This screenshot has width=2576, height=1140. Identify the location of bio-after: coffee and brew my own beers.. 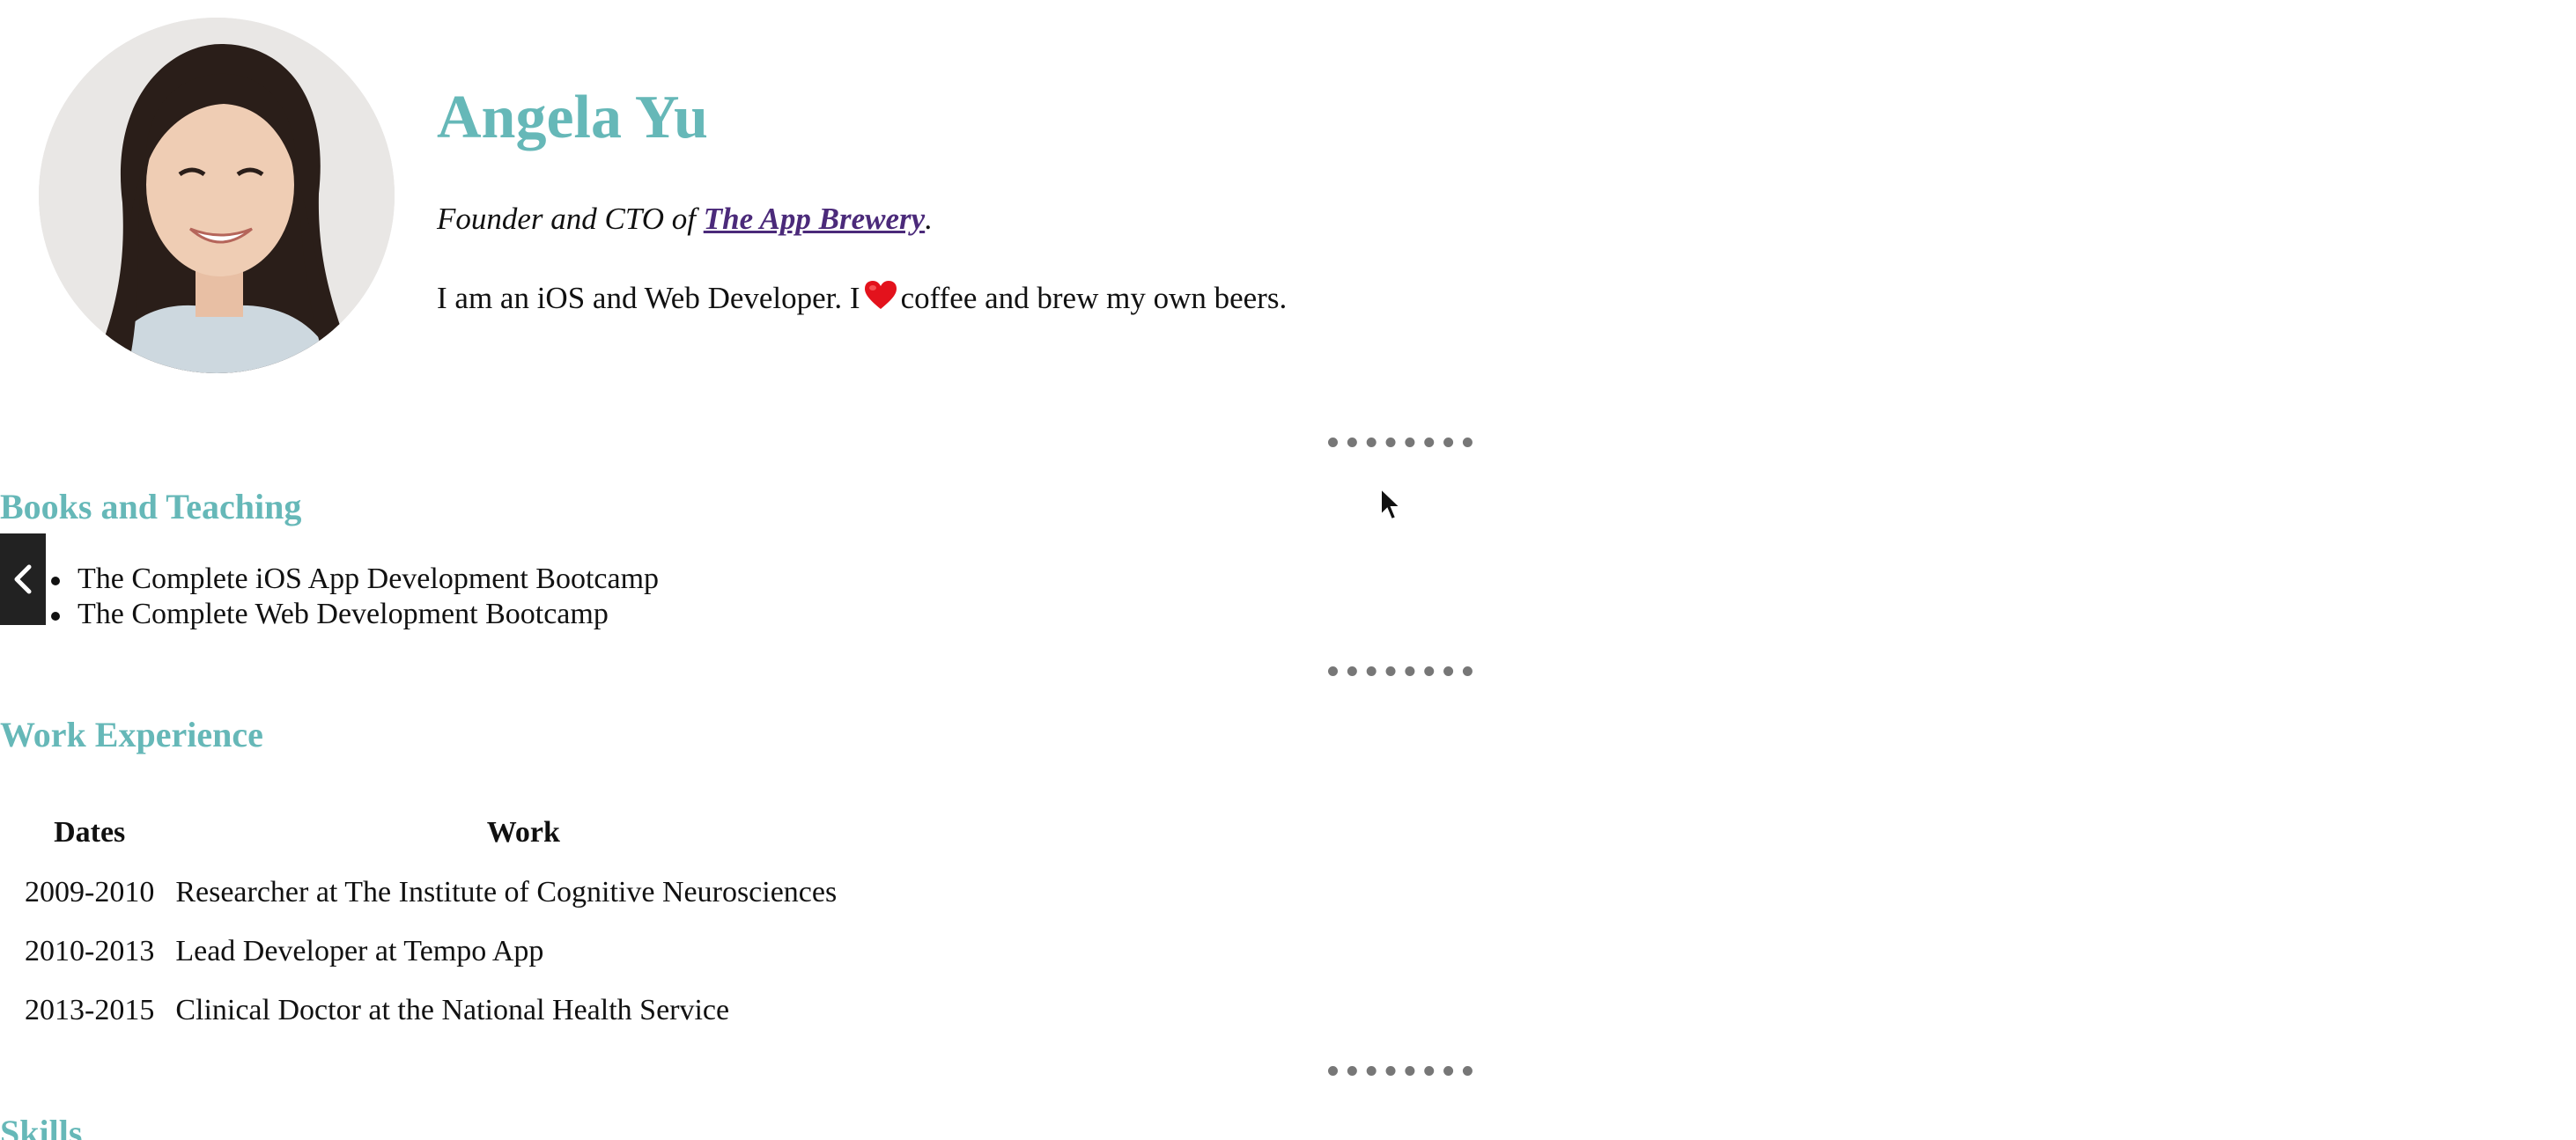
(1094, 298).